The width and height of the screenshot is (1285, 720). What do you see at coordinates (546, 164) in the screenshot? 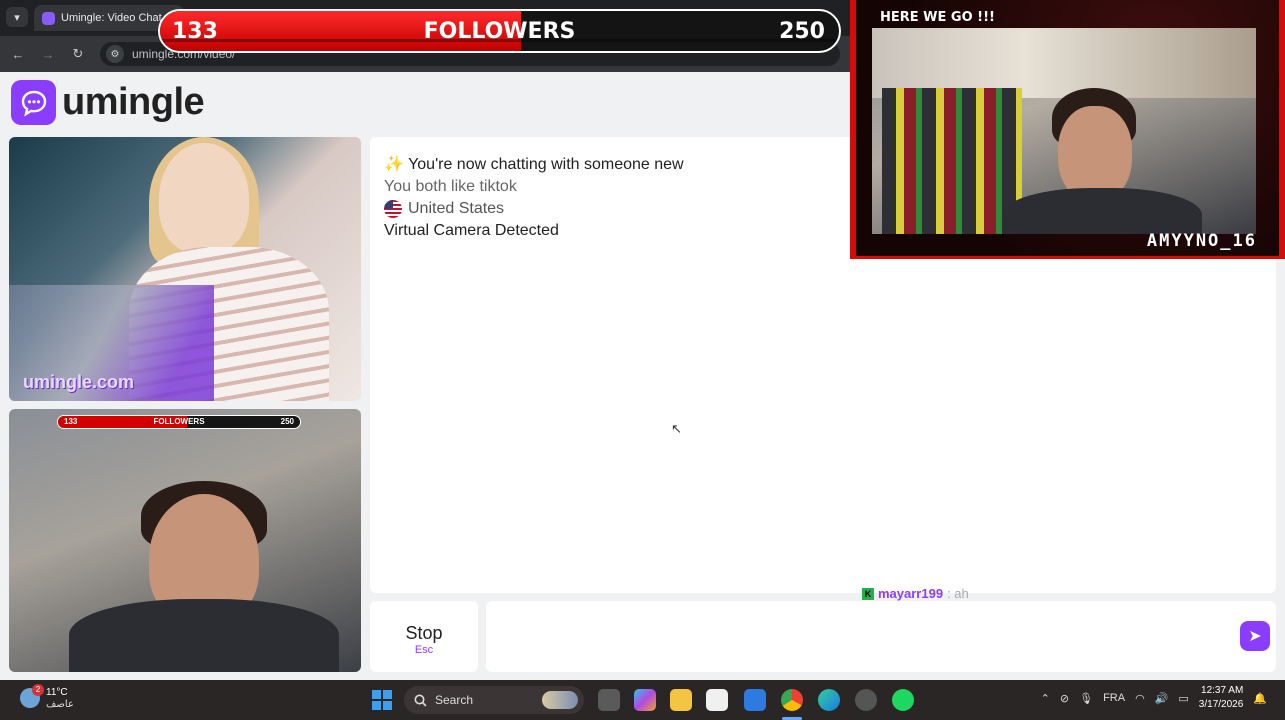
I see `chat-intro-text: You're now chatting with someone new` at bounding box center [546, 164].